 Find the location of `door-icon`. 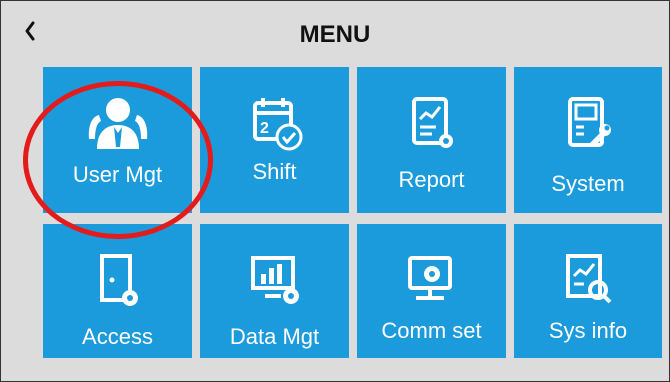

door-icon is located at coordinates (117, 281).